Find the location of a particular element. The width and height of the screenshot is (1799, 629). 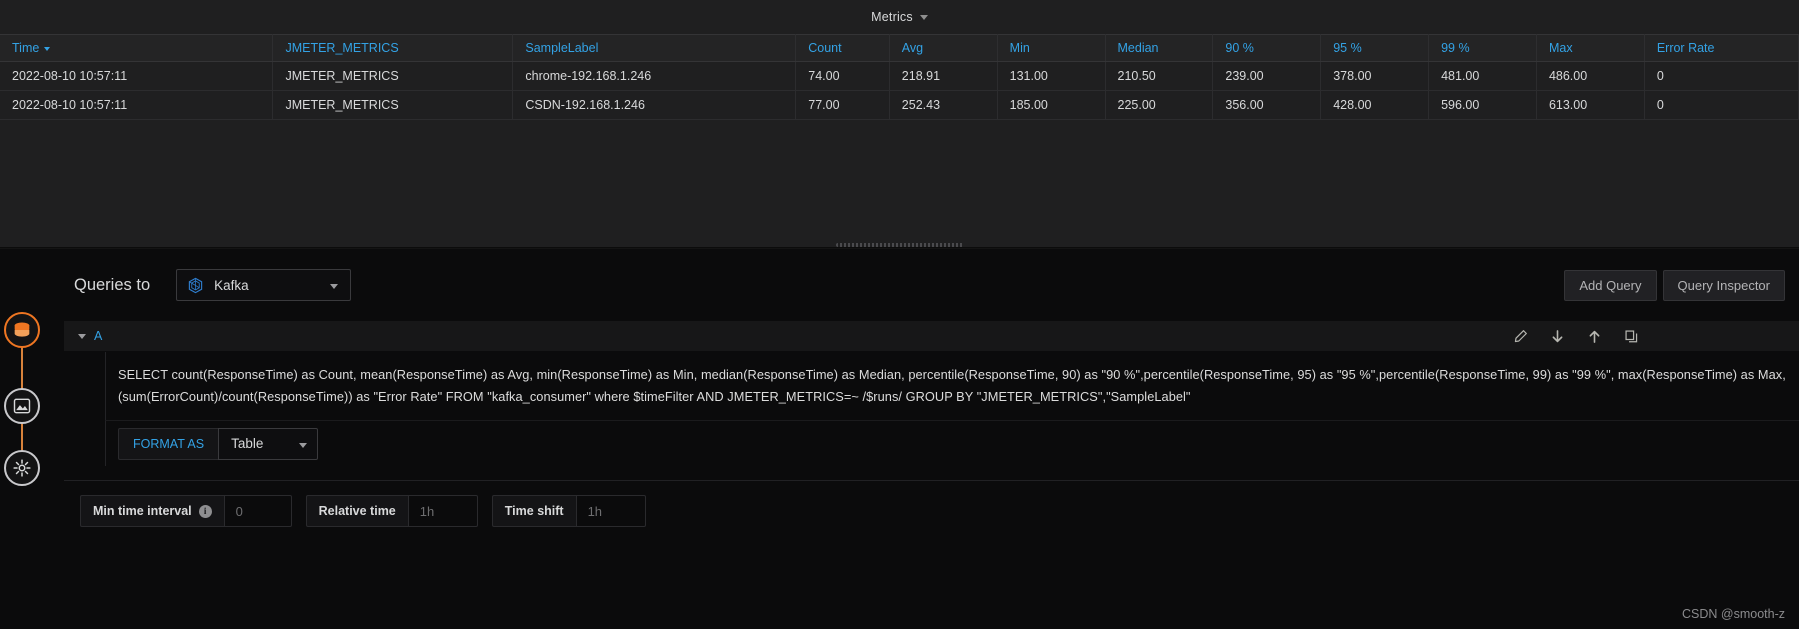

sort-descending-icon is located at coordinates (47, 48).